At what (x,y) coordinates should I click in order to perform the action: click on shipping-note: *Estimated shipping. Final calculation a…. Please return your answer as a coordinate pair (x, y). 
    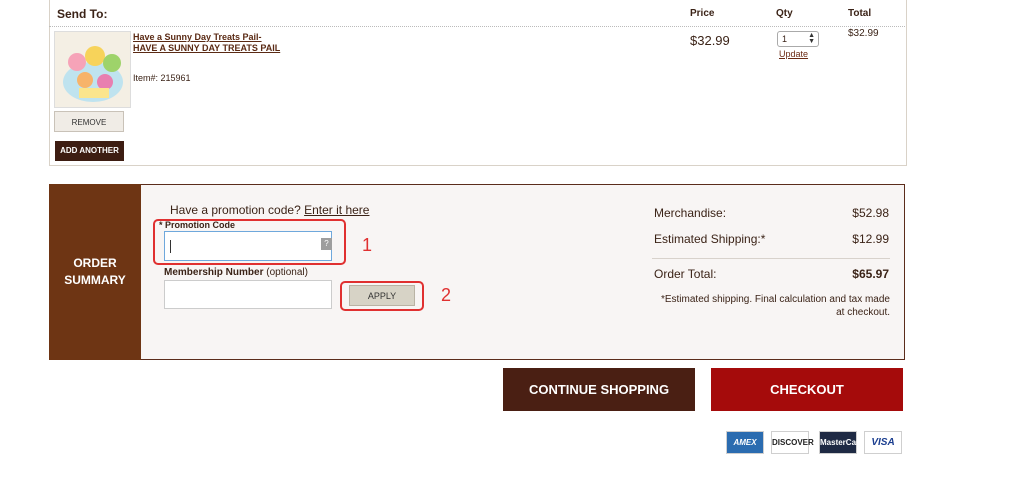
    Looking at the image, I should click on (775, 306).